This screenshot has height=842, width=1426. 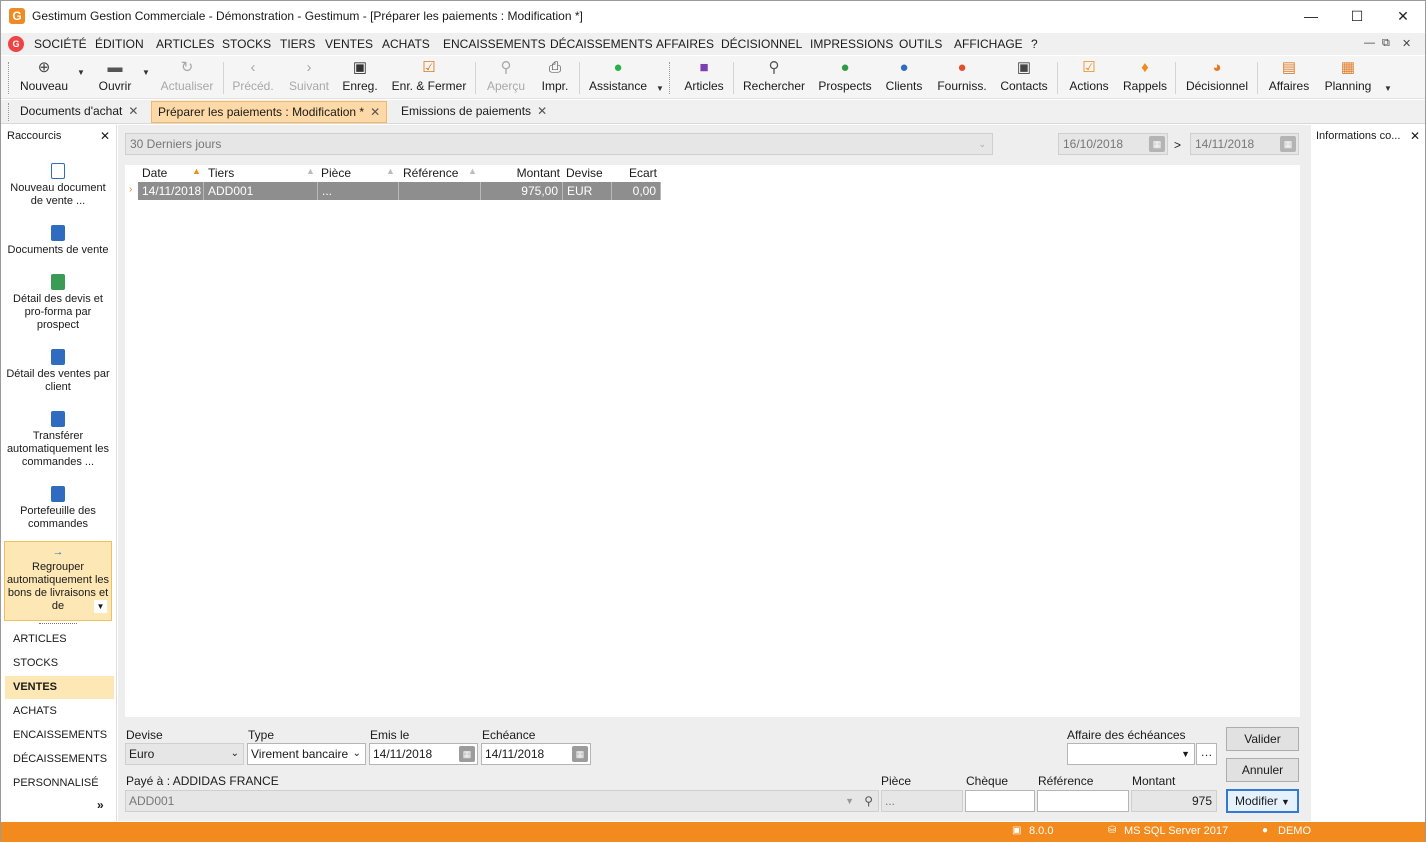 I want to click on tab-emissions-paiements: Emissions de paiements ✕, so click(x=474, y=112).